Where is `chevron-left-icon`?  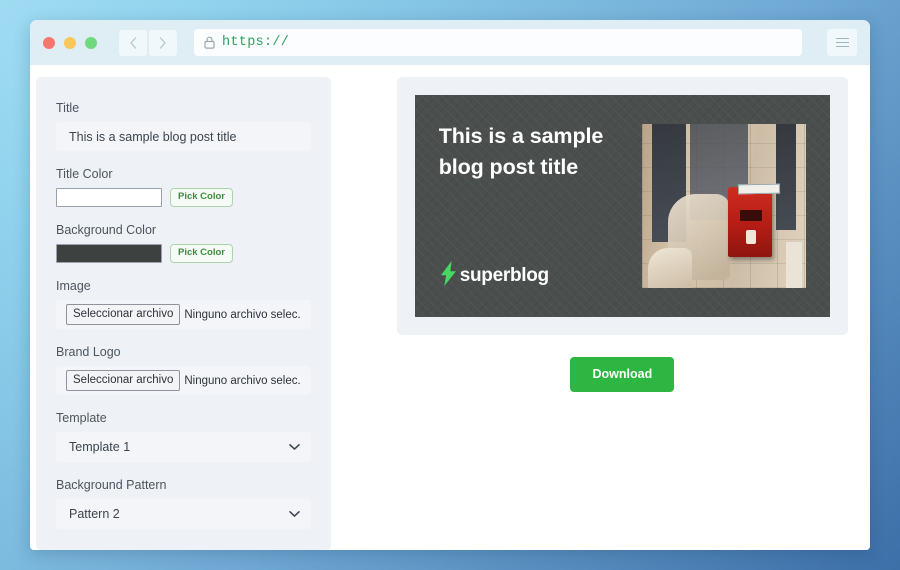 chevron-left-icon is located at coordinates (133, 42).